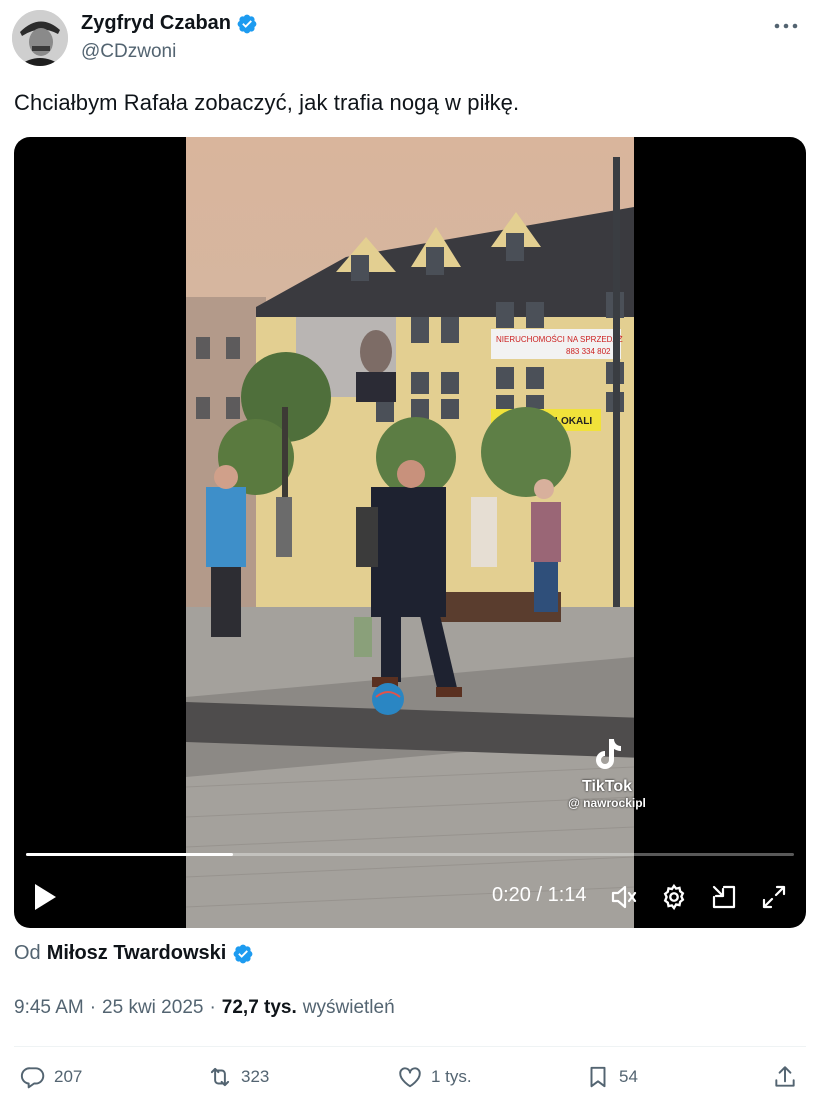 The height and width of the screenshot is (1105, 817). Describe the element at coordinates (410, 1046) in the screenshot. I see `divider` at that location.